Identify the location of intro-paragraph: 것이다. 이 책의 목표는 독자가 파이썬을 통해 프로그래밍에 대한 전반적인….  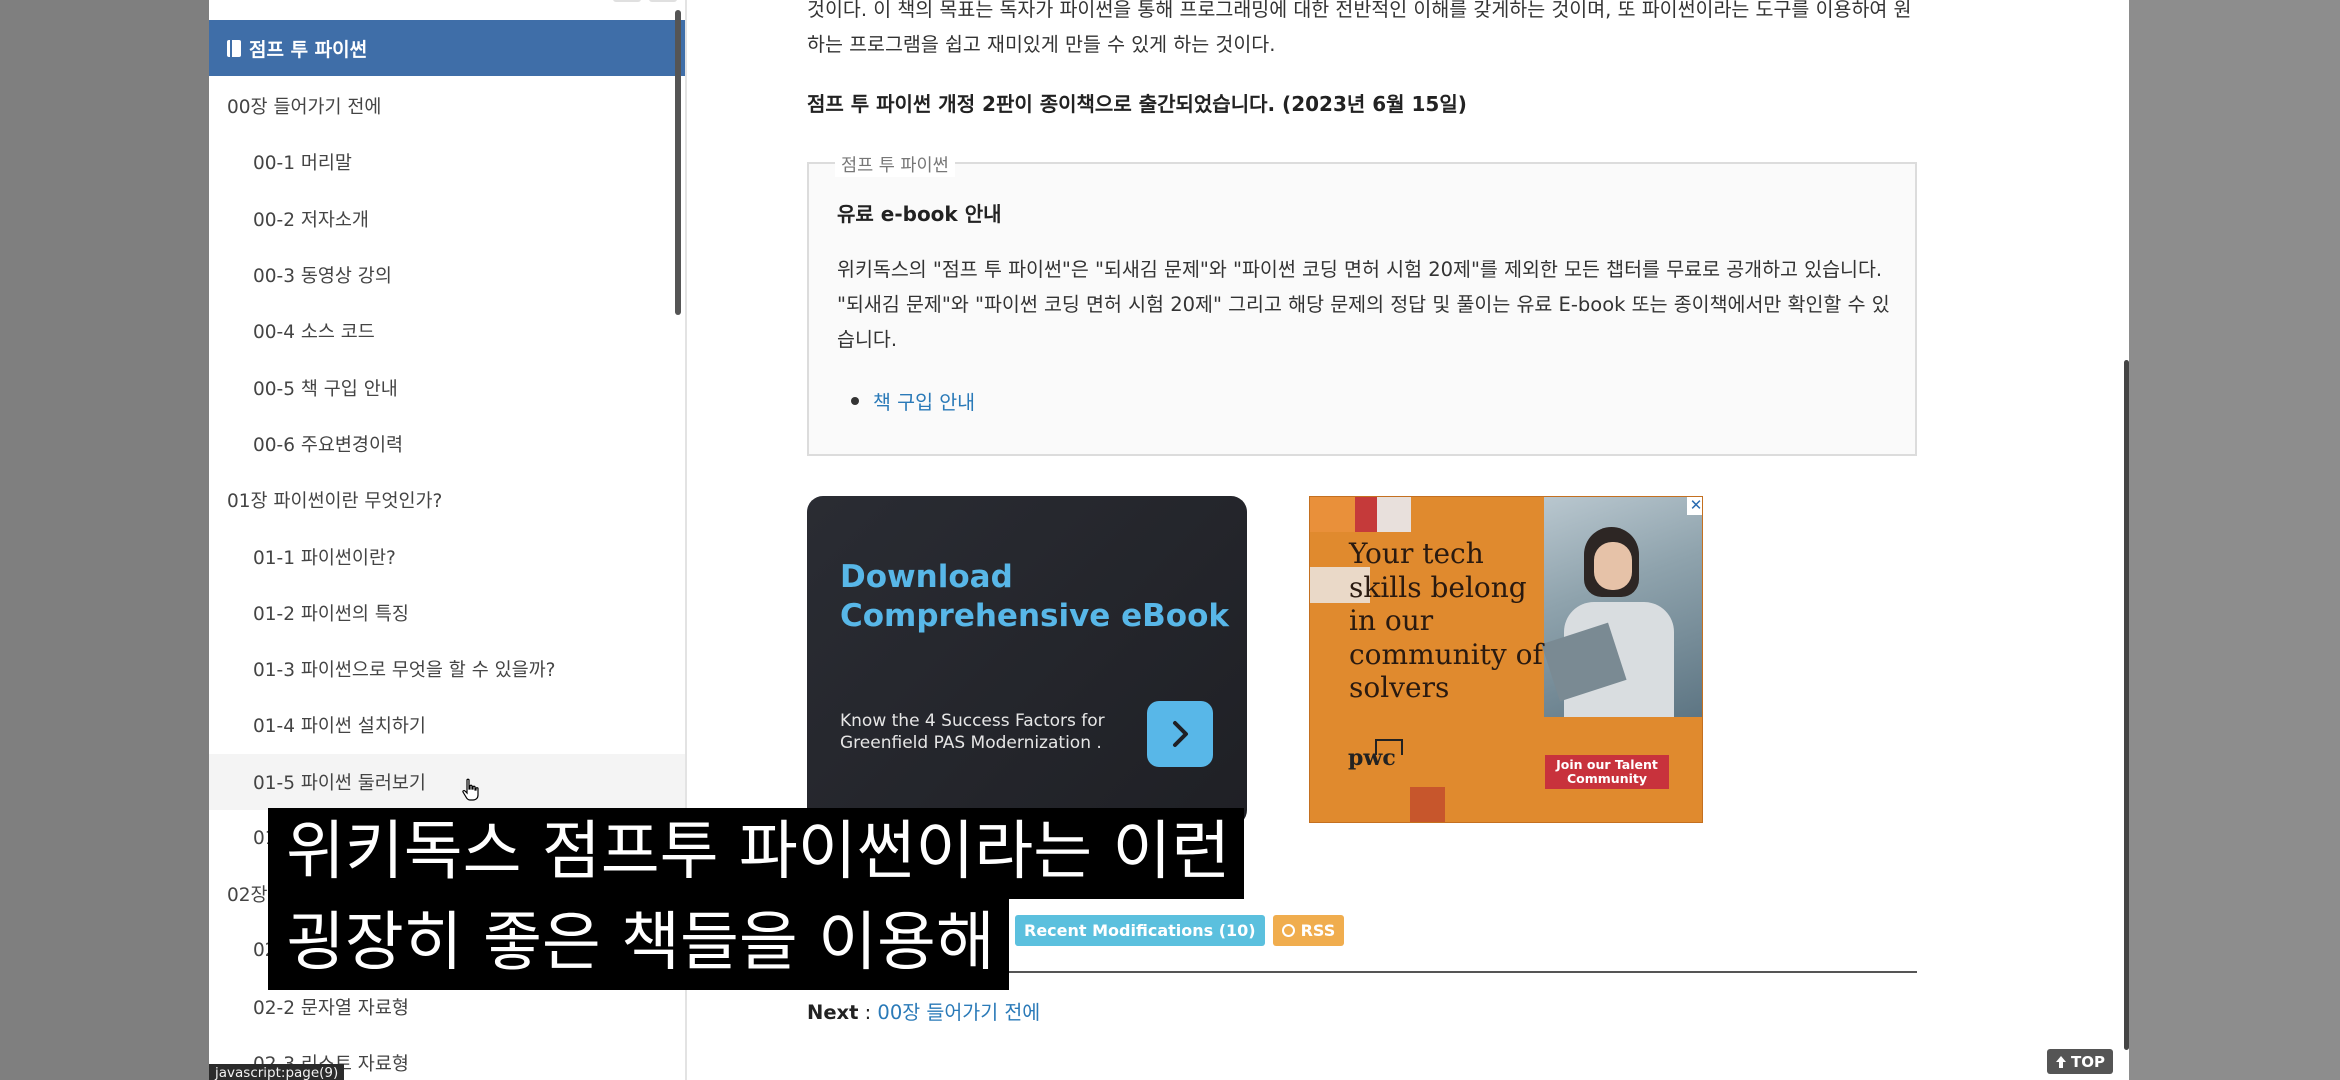
(1359, 28).